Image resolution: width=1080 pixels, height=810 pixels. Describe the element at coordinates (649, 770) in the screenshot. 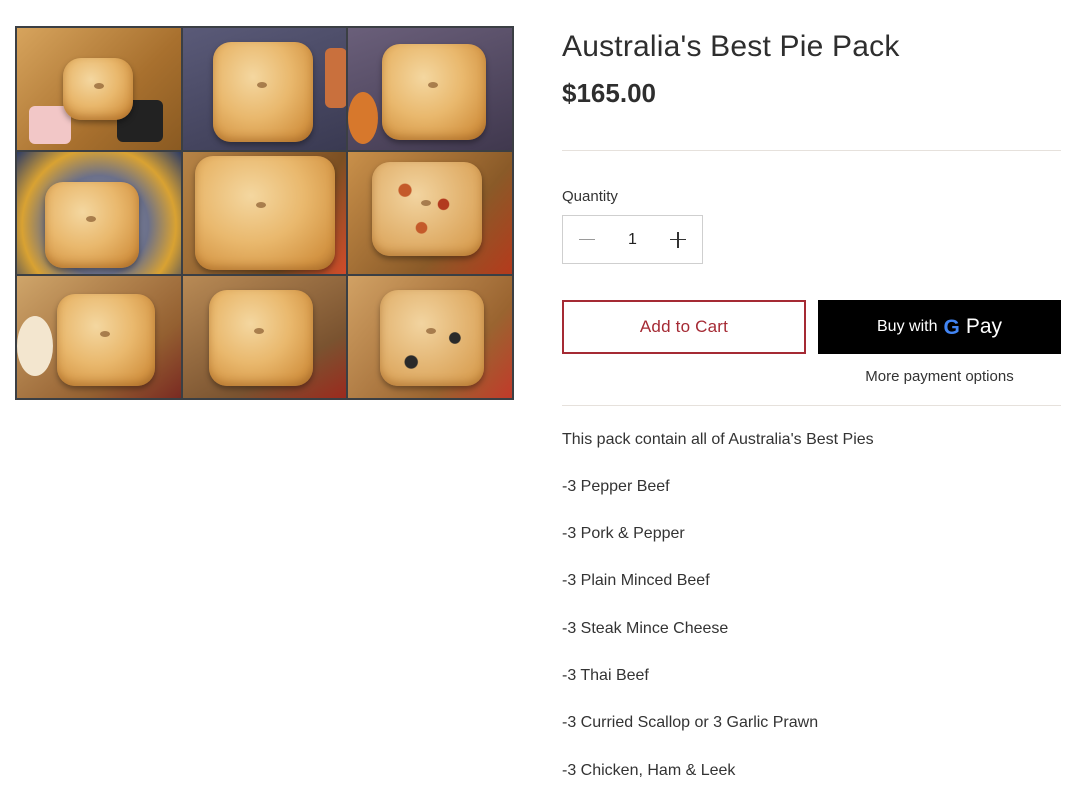

I see `description-item: -3 Chicken, Ham & Leek` at that location.